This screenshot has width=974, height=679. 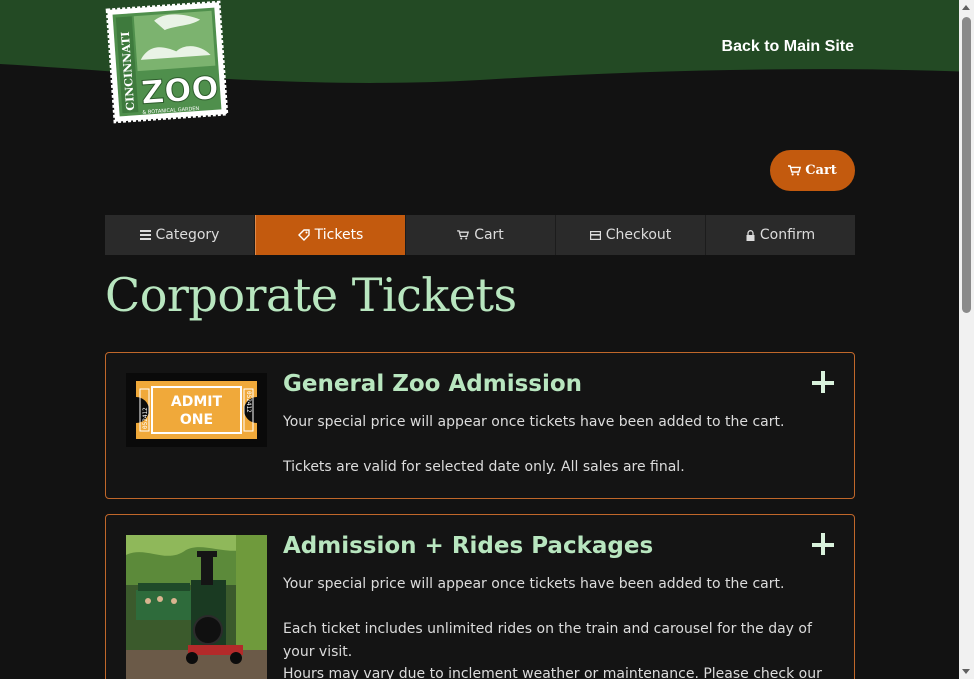 What do you see at coordinates (595, 235) in the screenshot?
I see `credit-card-icon` at bounding box center [595, 235].